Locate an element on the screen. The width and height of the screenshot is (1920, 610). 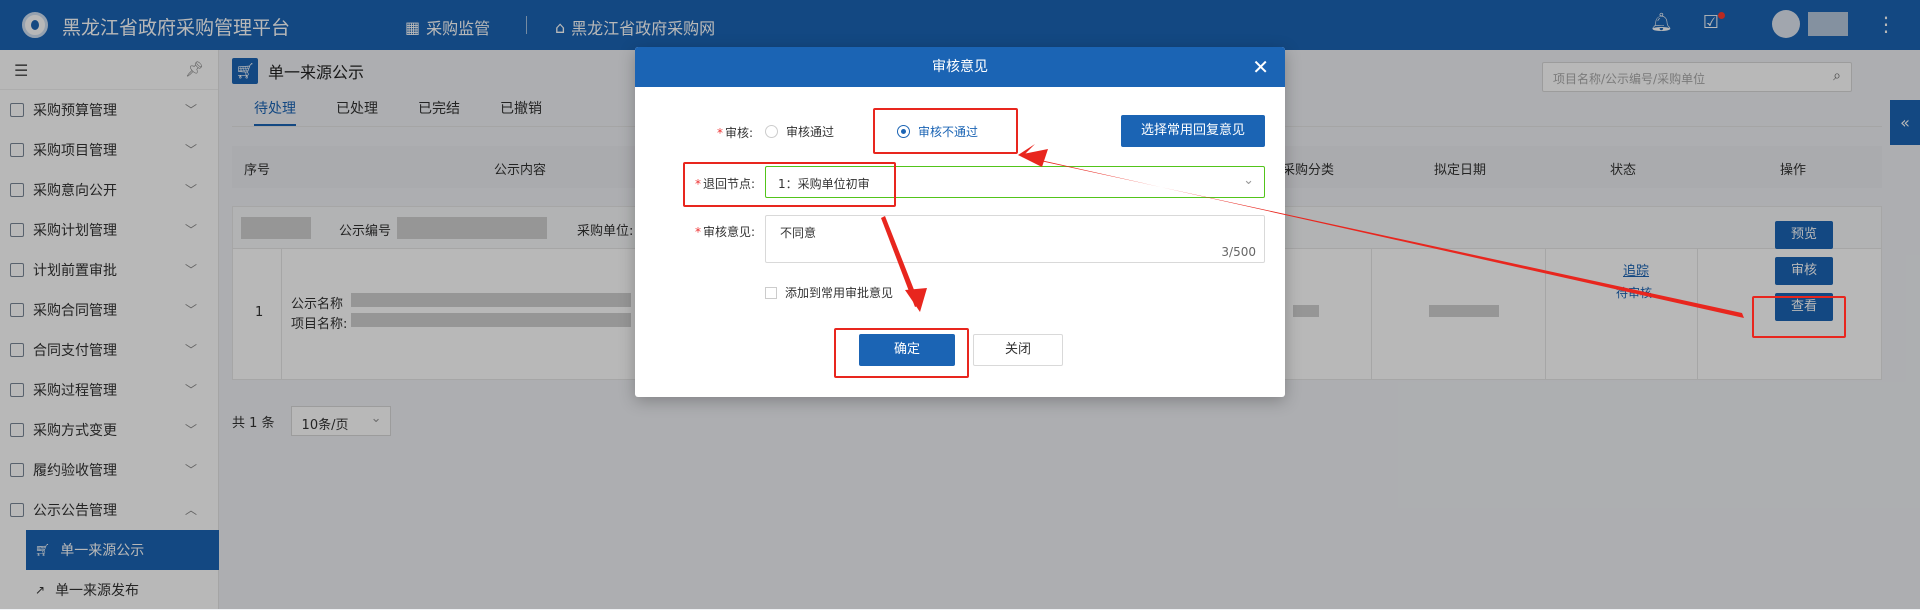
select-common-reply-button: 选择常用回复意见 is located at coordinates (1193, 131).